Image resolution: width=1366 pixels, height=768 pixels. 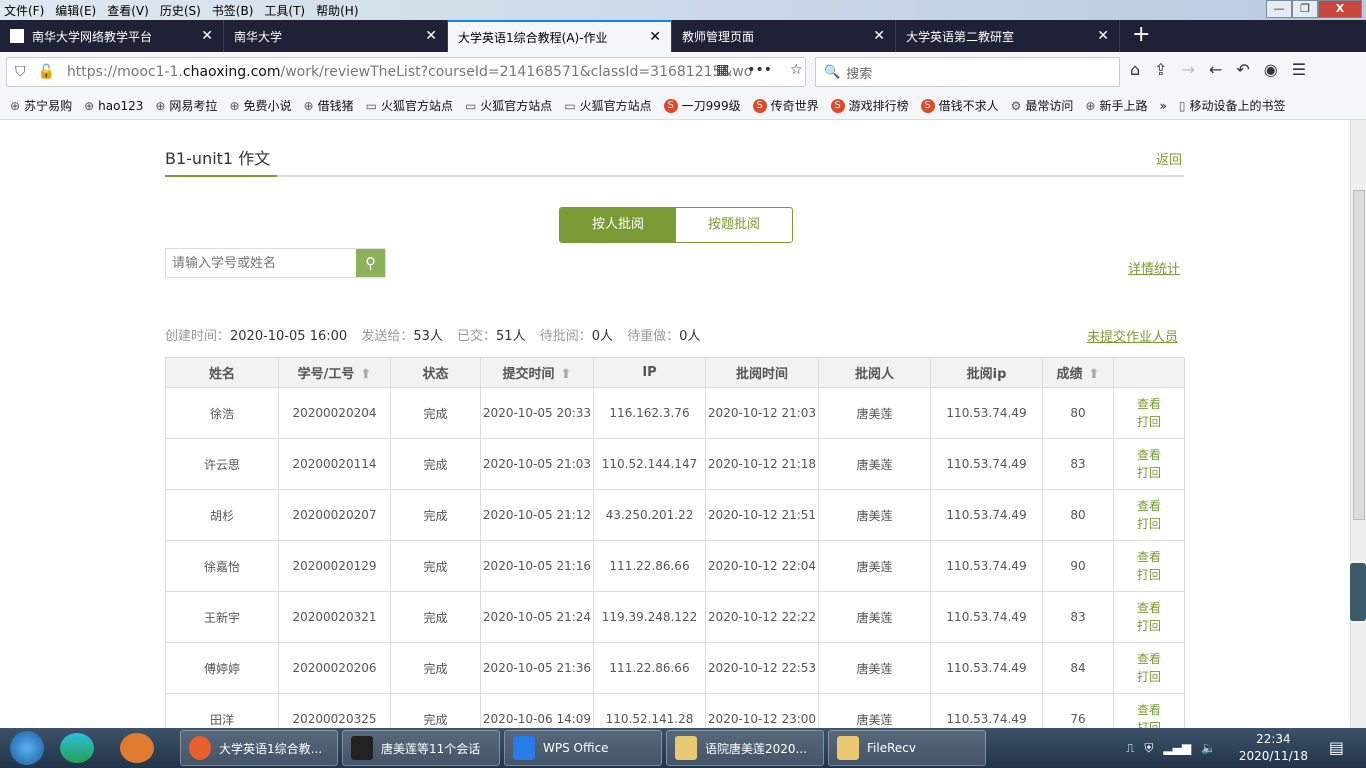 What do you see at coordinates (1279, 9) in the screenshot?
I see `minimize-button: —` at bounding box center [1279, 9].